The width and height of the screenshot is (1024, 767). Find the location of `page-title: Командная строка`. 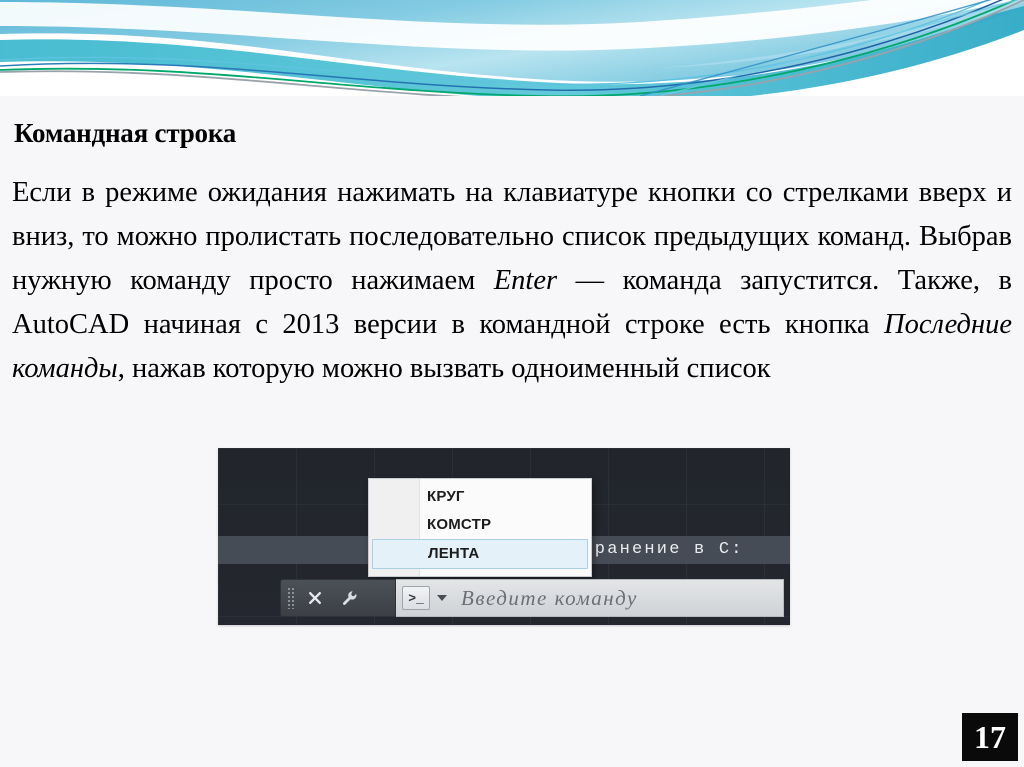

page-title: Командная строка is located at coordinates (125, 133).